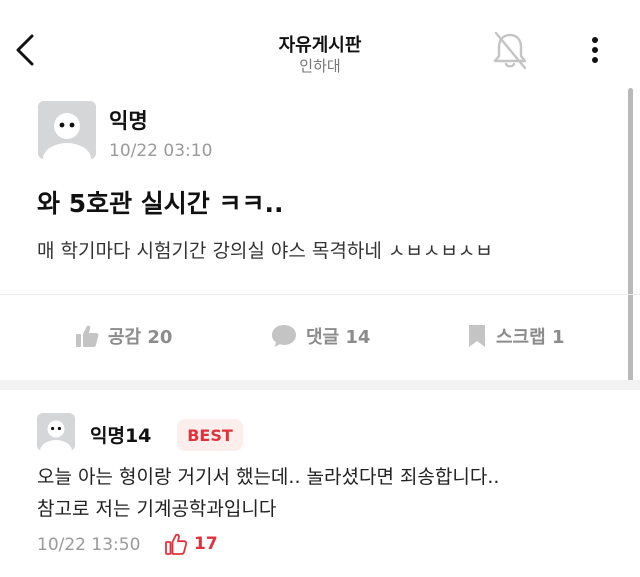 The height and width of the screenshot is (577, 640). Describe the element at coordinates (87, 336) in the screenshot. I see `thumbs-up-icon` at that location.